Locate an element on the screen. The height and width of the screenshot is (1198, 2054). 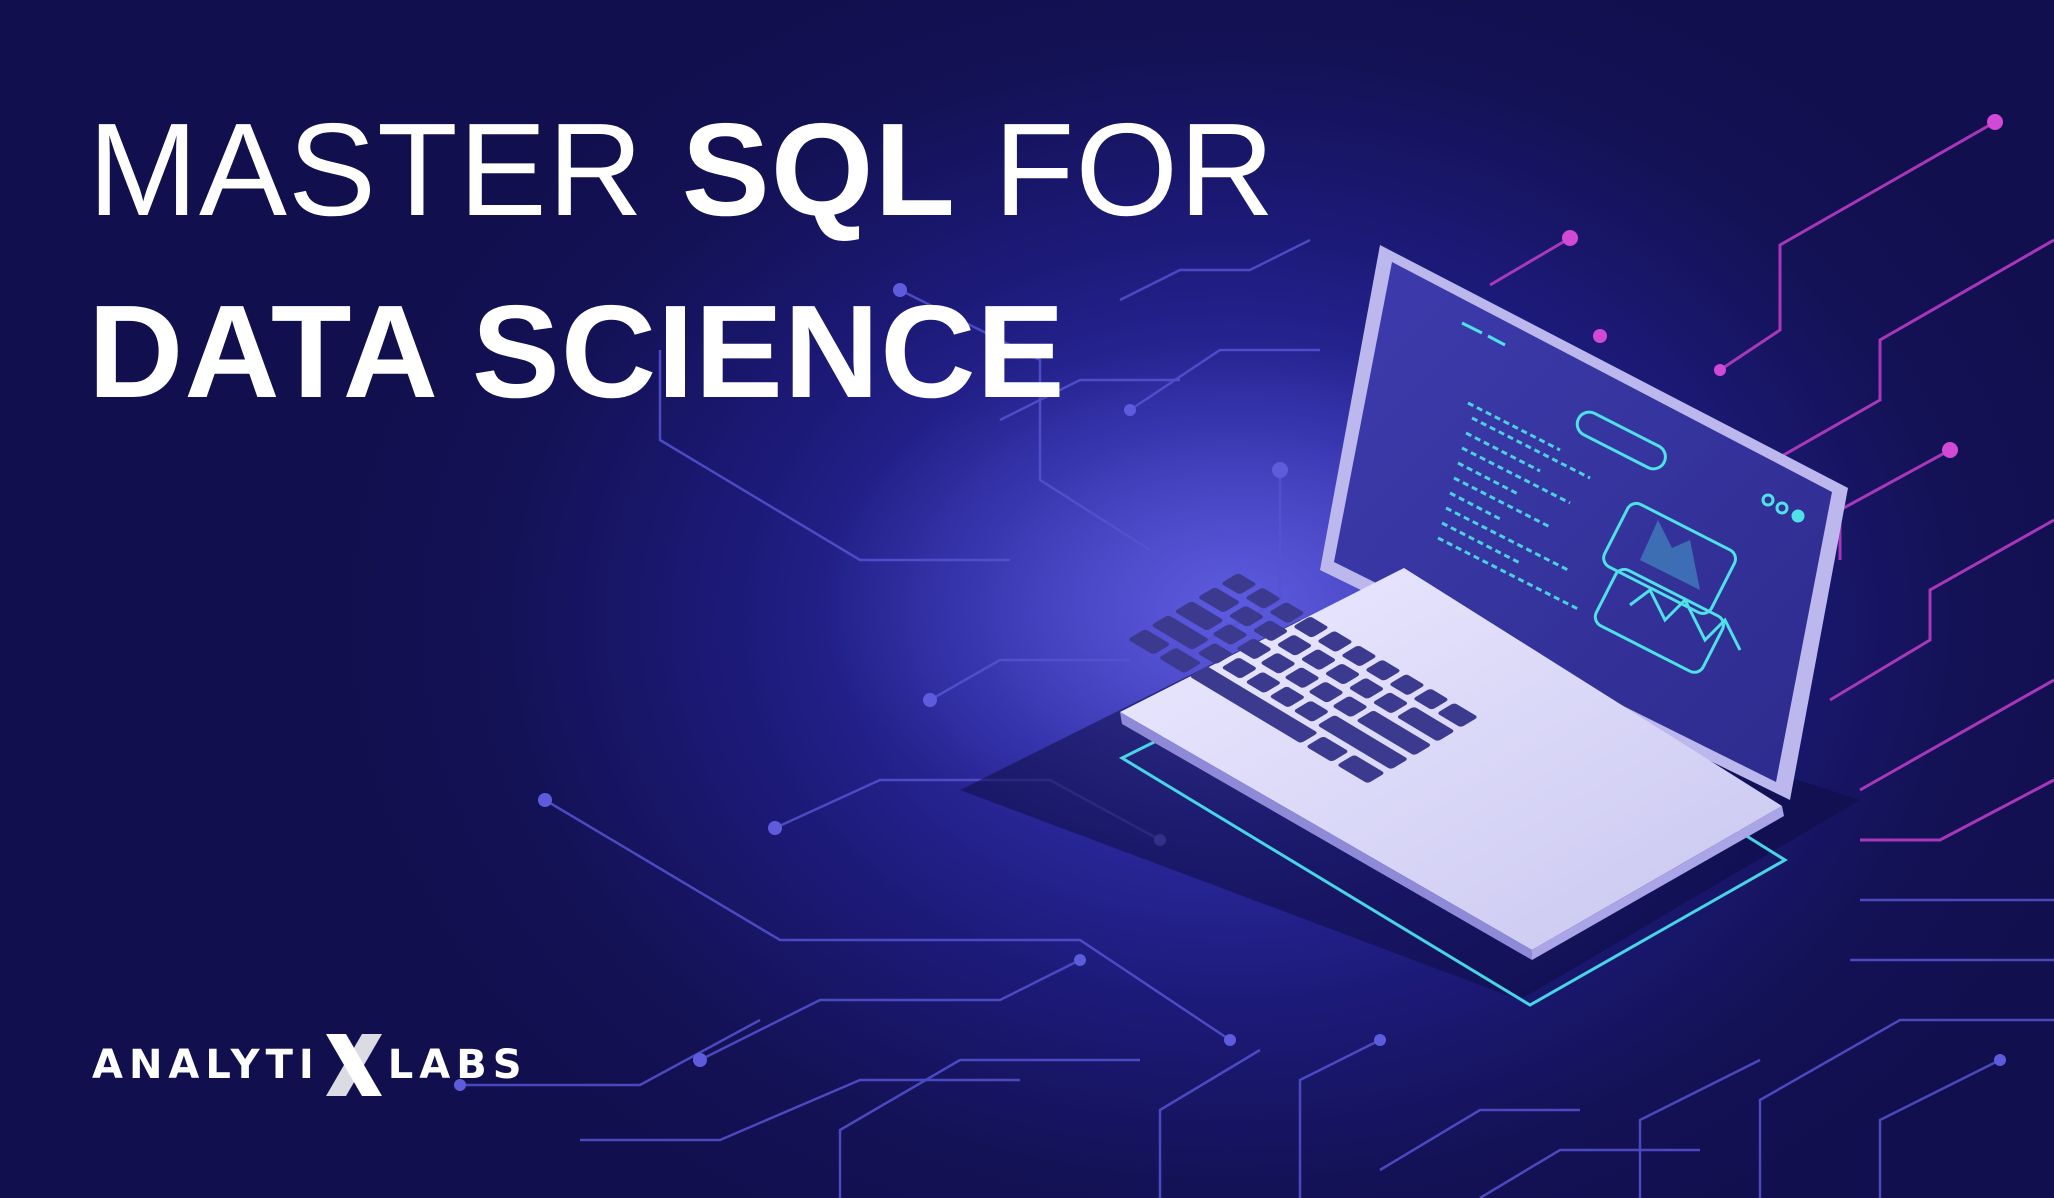
headline-word-master: MASTER is located at coordinates (385, 169).